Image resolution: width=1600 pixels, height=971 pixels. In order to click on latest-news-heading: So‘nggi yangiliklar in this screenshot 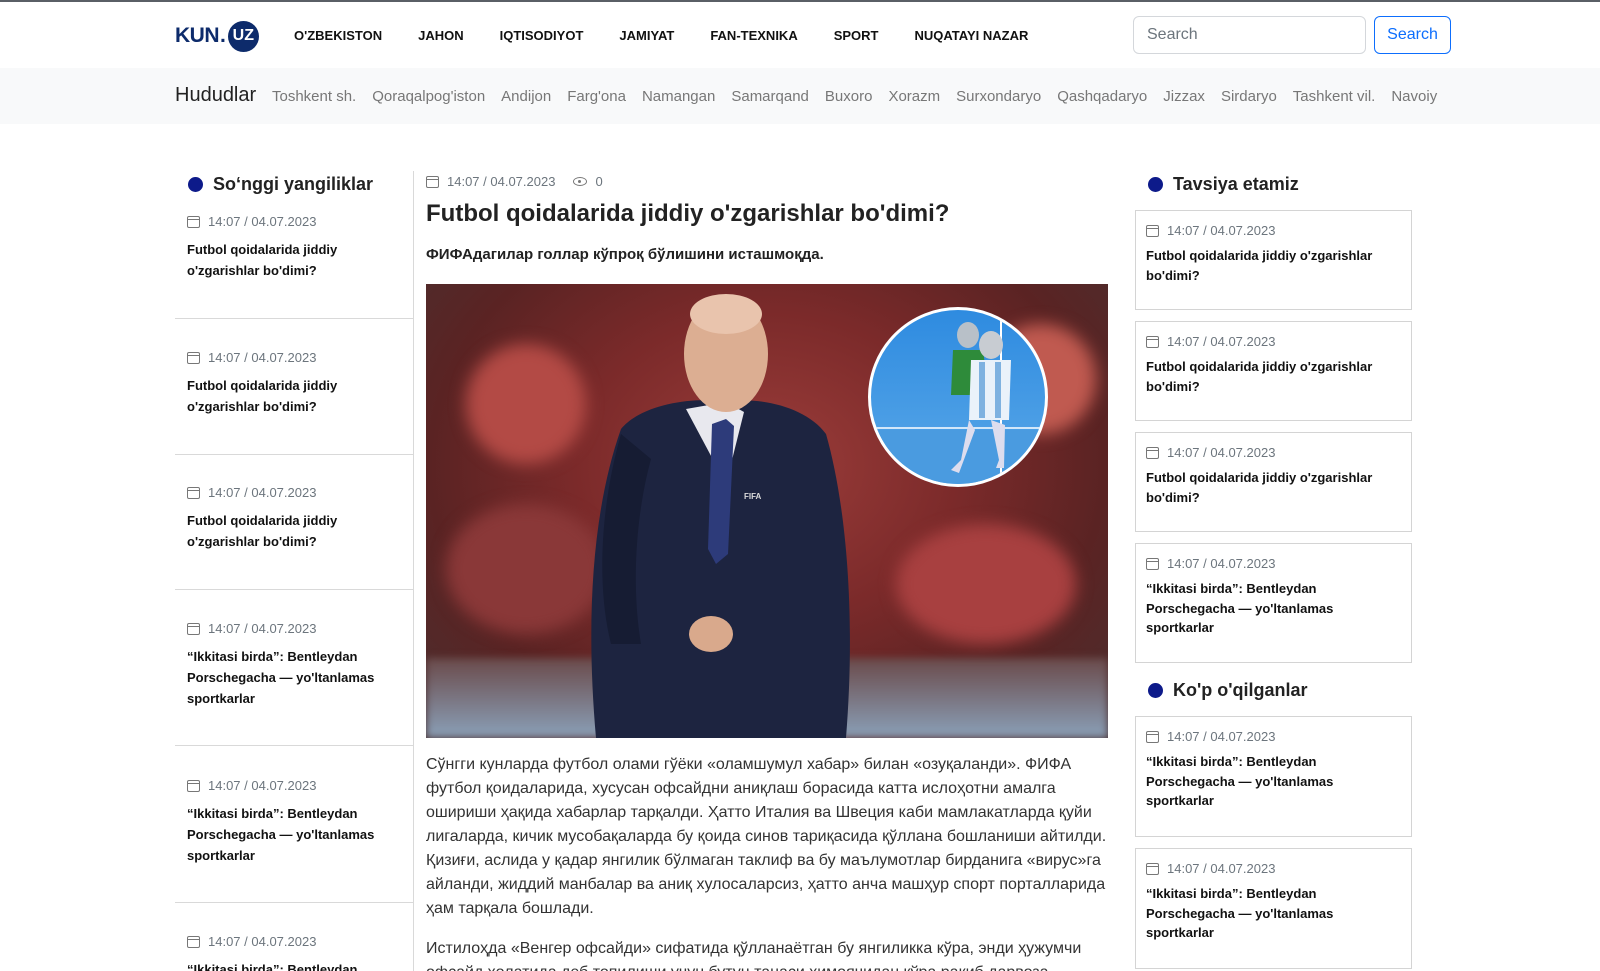, I will do `click(293, 184)`.